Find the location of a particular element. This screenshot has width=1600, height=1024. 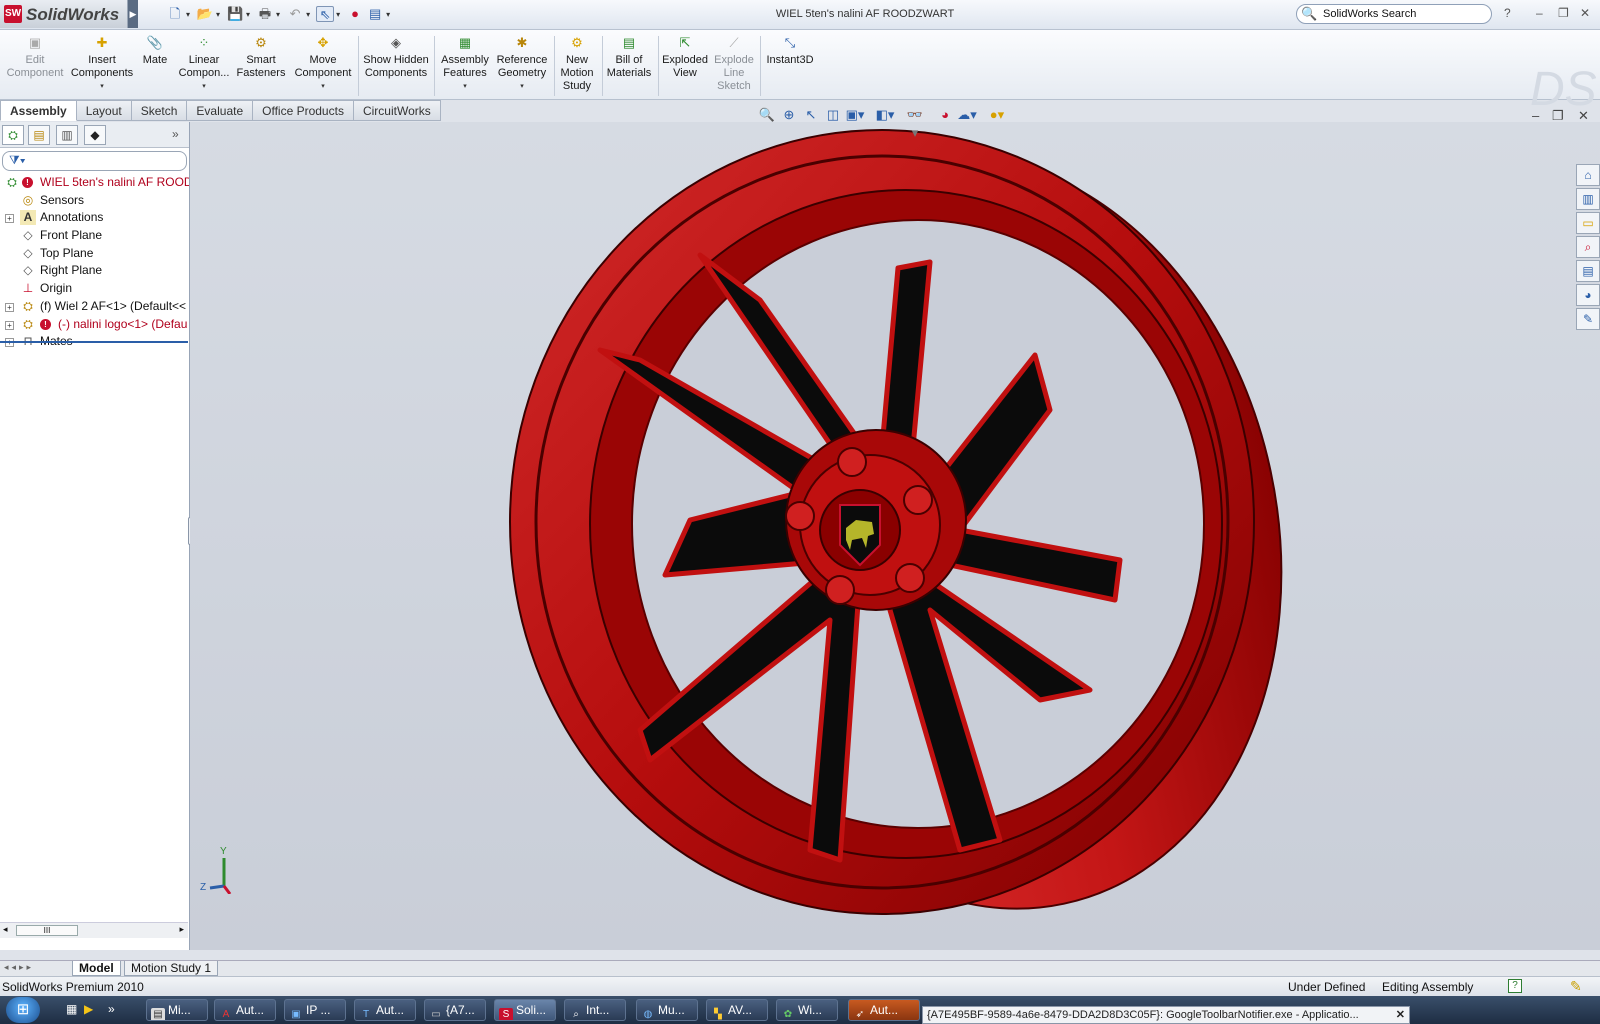

start-button-windows-icon: ⊞ is located at coordinates (23, 1010).